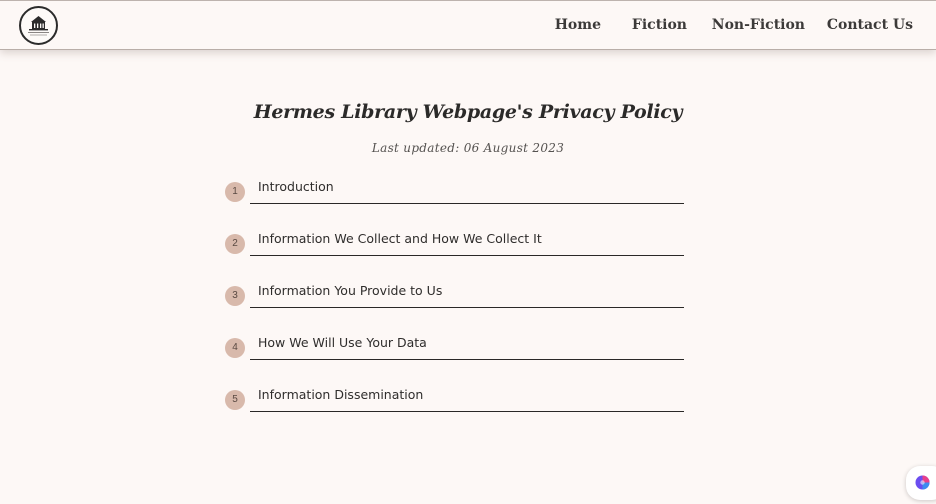  Describe the element at coordinates (235, 192) in the screenshot. I see `toc-number-badge: 1` at that location.